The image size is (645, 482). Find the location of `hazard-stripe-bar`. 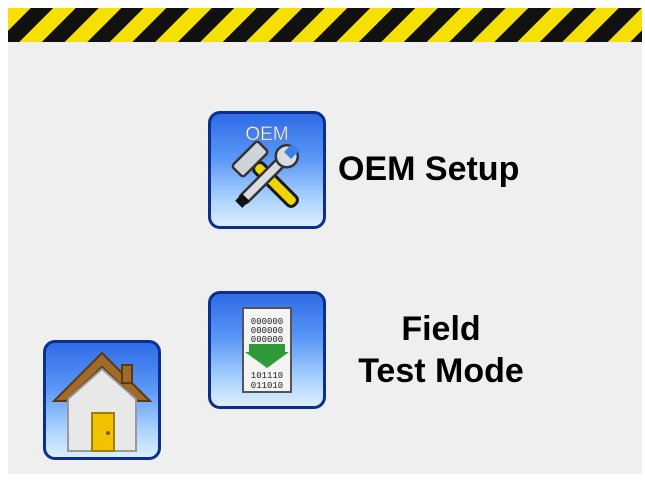

hazard-stripe-bar is located at coordinates (325, 25).